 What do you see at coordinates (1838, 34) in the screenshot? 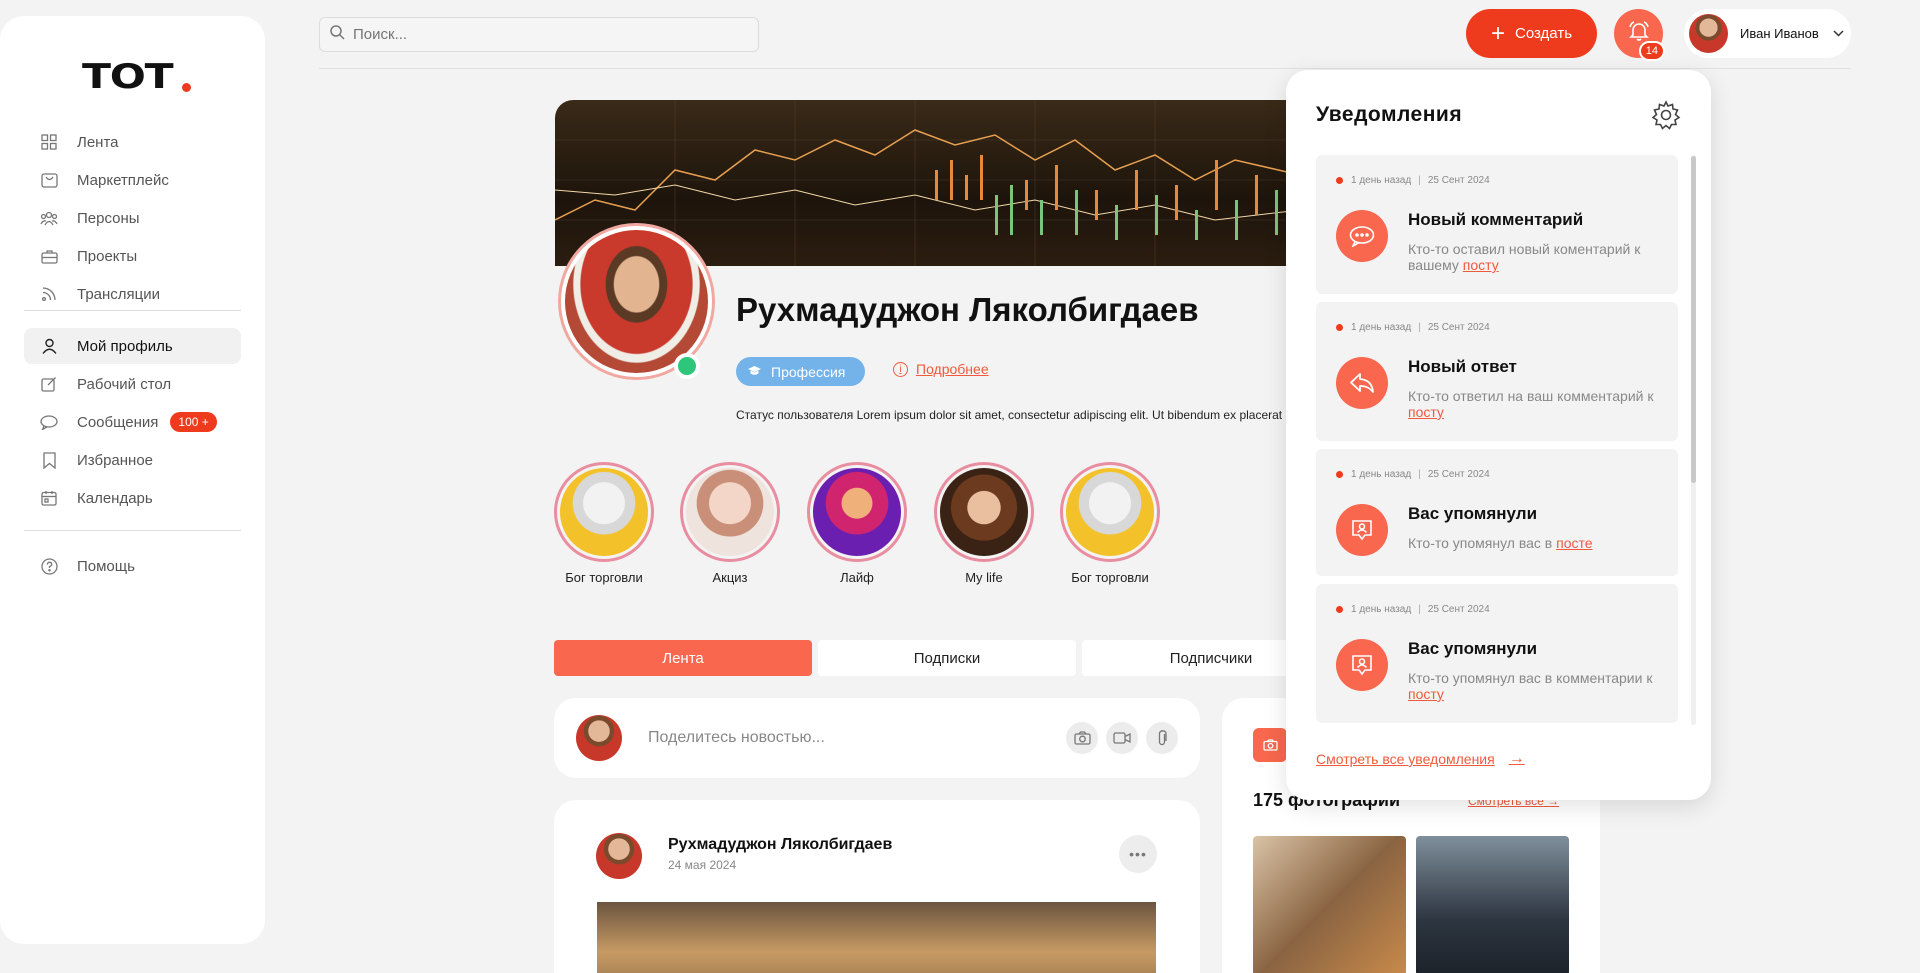
I see `chevron-down-icon` at bounding box center [1838, 34].